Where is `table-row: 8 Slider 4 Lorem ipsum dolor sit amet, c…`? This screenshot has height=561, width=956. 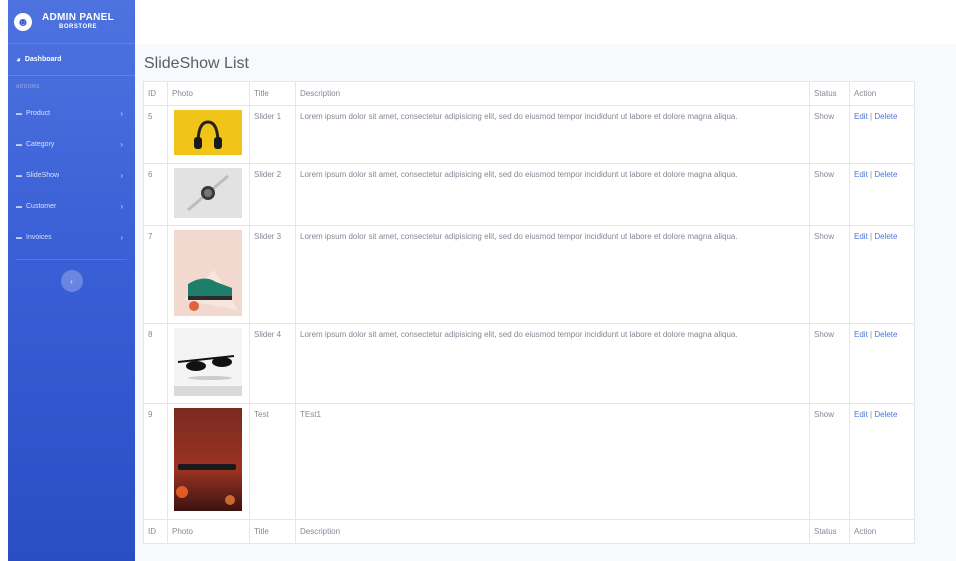
table-row: 8 Slider 4 Lorem ipsum dolor sit amet, c… is located at coordinates (529, 363).